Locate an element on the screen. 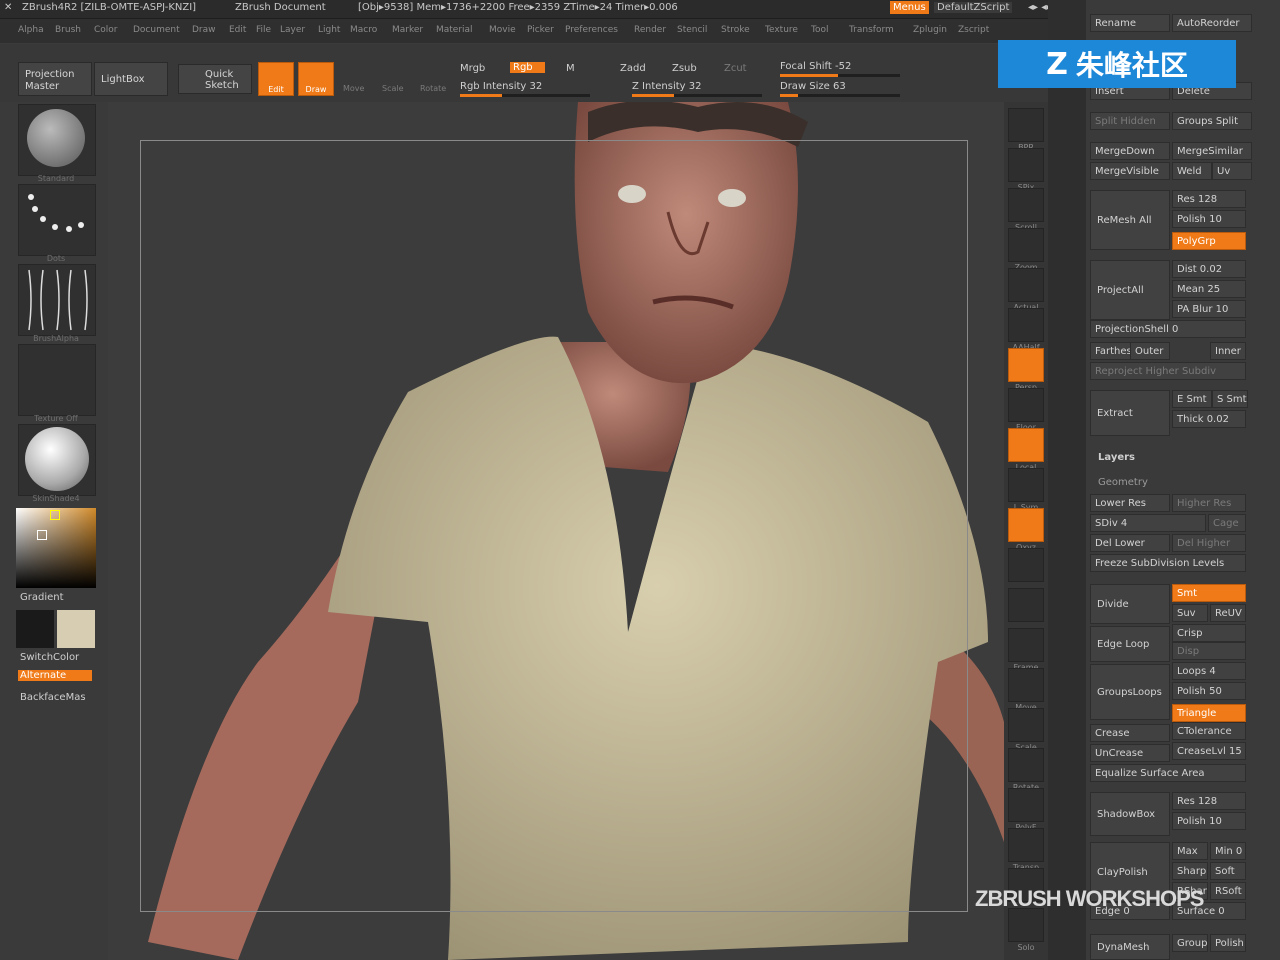 The height and width of the screenshot is (960, 1280). secondary-color-swatch is located at coordinates (76, 629).